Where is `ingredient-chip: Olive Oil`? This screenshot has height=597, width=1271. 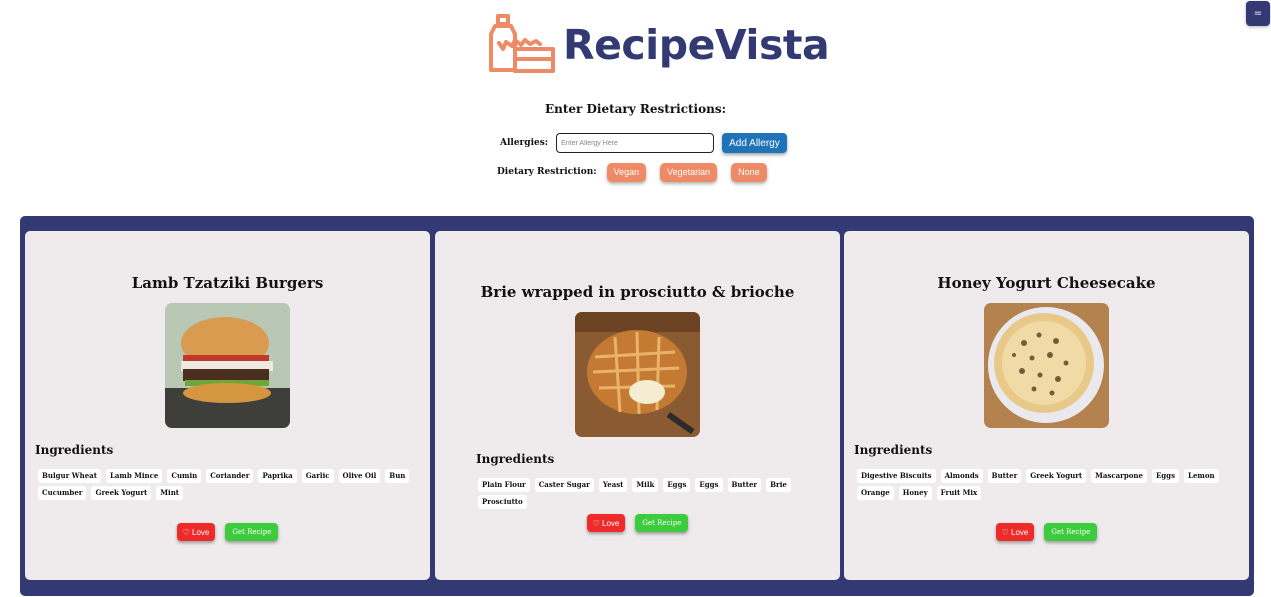 ingredient-chip: Olive Oil is located at coordinates (359, 476).